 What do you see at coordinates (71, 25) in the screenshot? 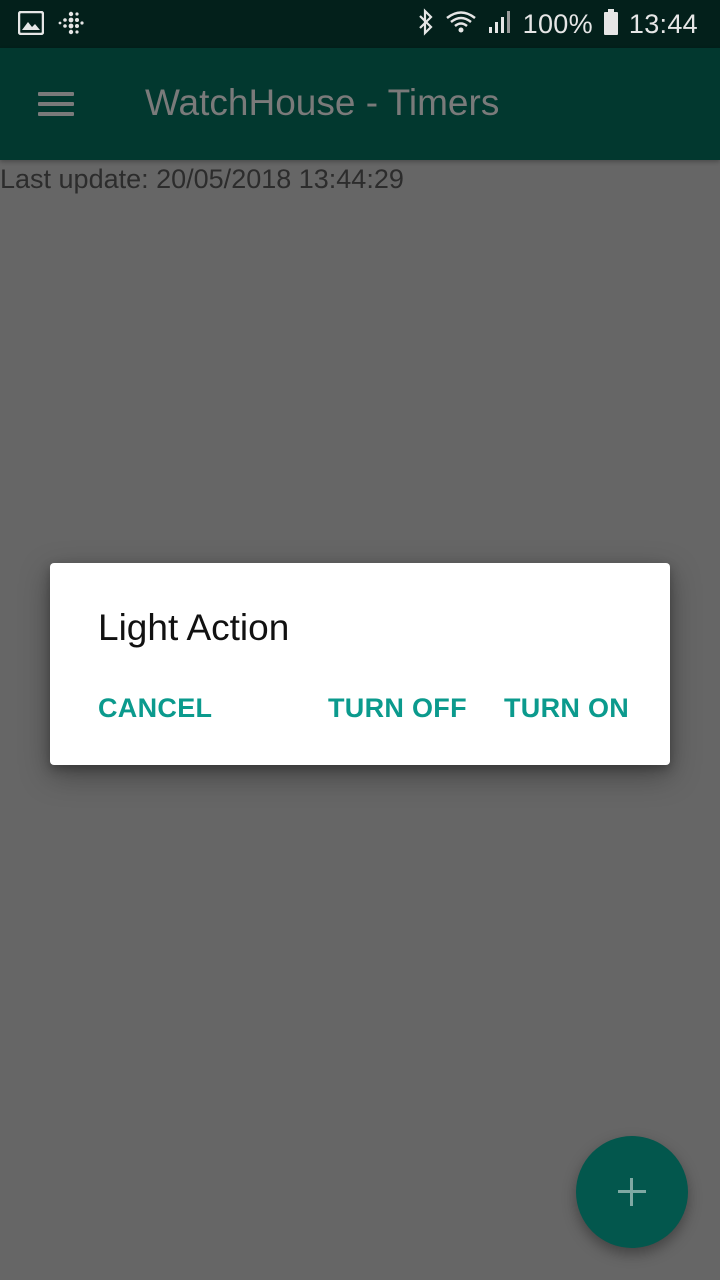
I see `fitbit-icon` at bounding box center [71, 25].